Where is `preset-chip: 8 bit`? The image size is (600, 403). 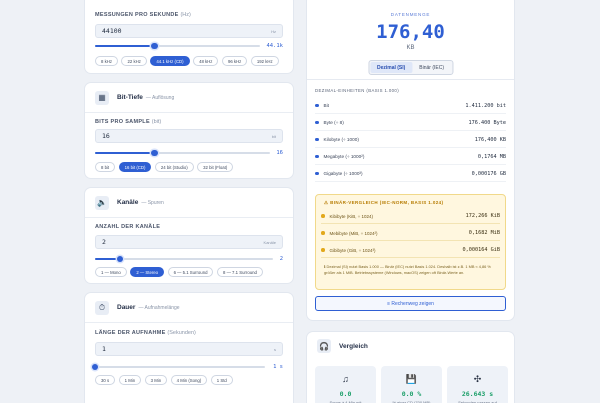
preset-chip: 8 bit is located at coordinates (105, 167).